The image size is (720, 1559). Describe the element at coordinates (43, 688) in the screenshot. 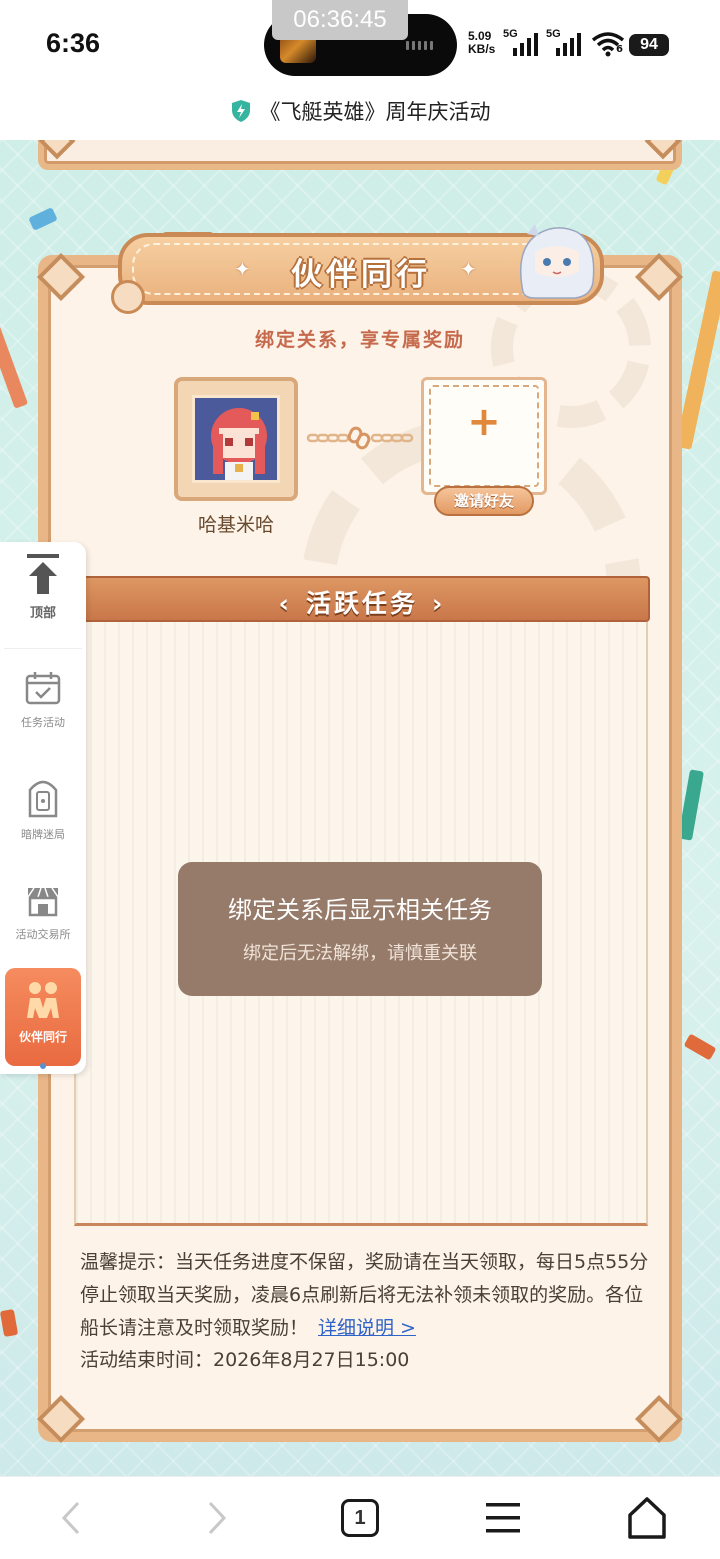

I see `calendar-check-icon` at that location.